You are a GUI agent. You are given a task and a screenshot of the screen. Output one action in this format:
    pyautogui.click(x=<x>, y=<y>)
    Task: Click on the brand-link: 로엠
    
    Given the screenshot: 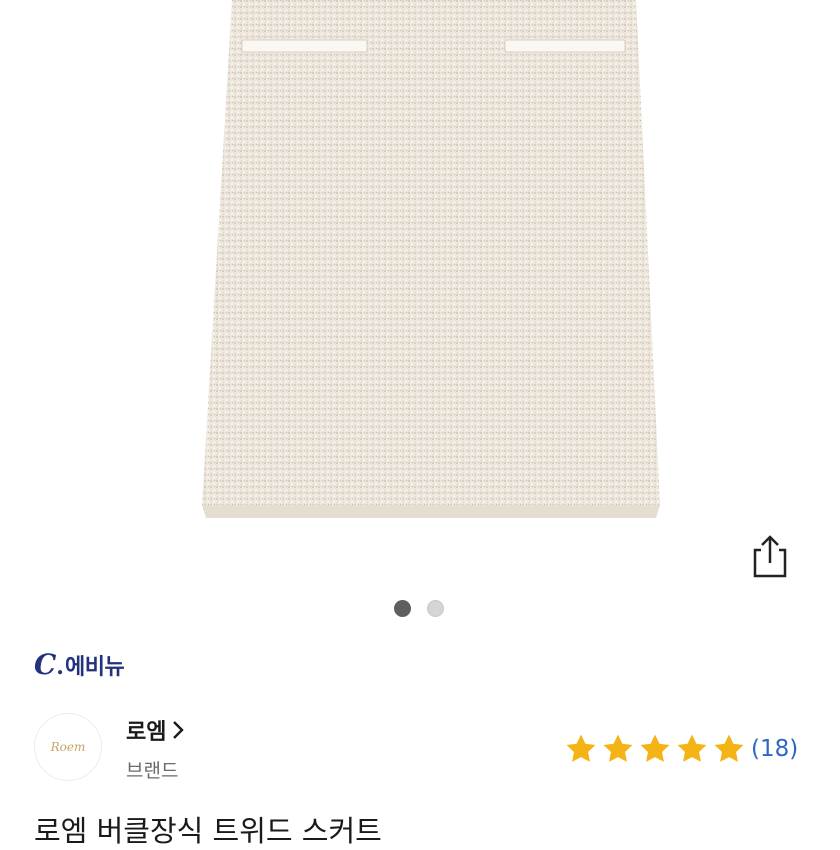 What is the action you would take?
    pyautogui.click(x=155, y=730)
    